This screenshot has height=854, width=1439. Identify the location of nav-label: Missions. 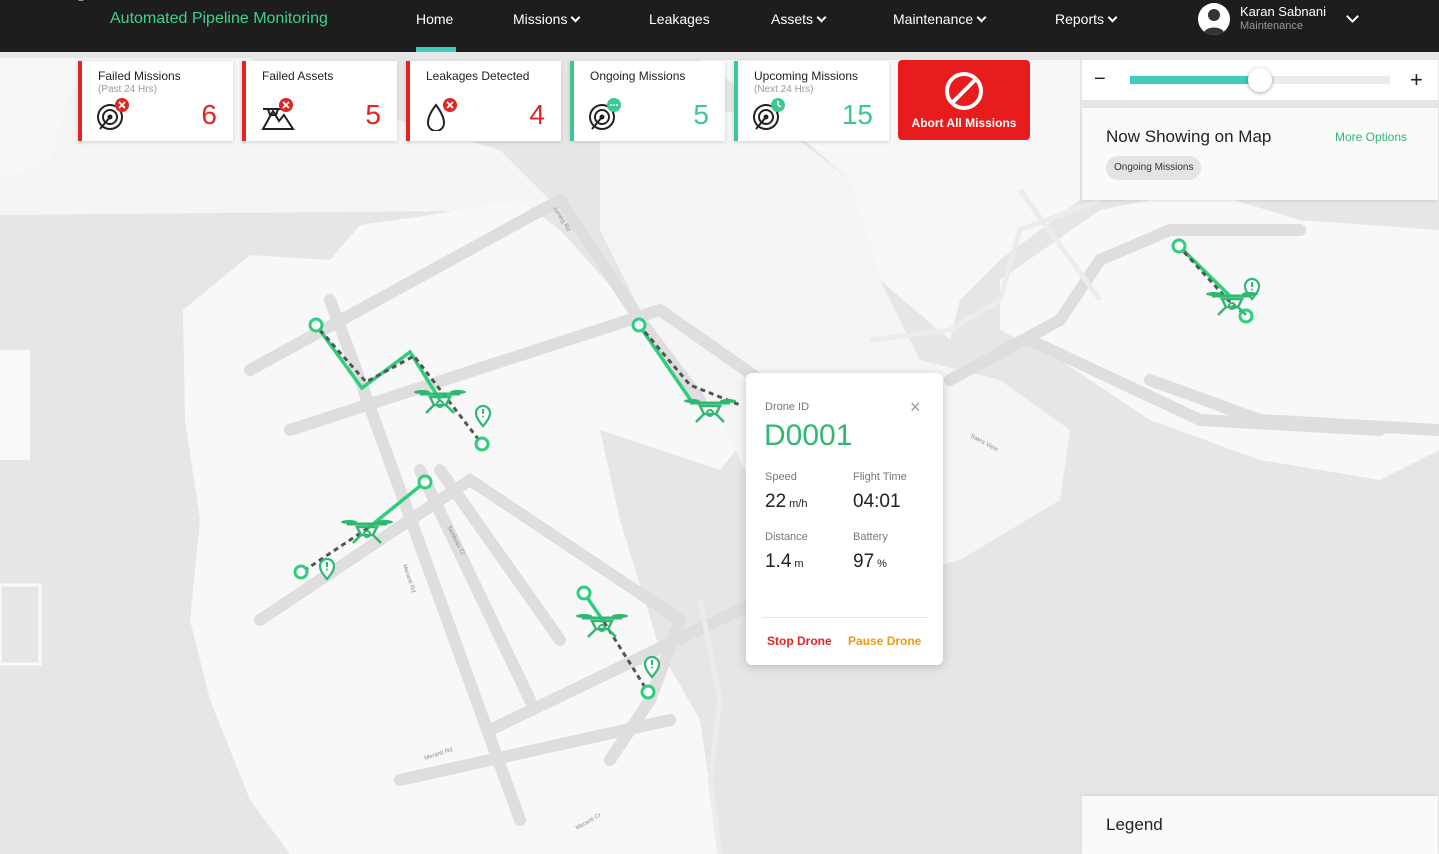
(540, 19).